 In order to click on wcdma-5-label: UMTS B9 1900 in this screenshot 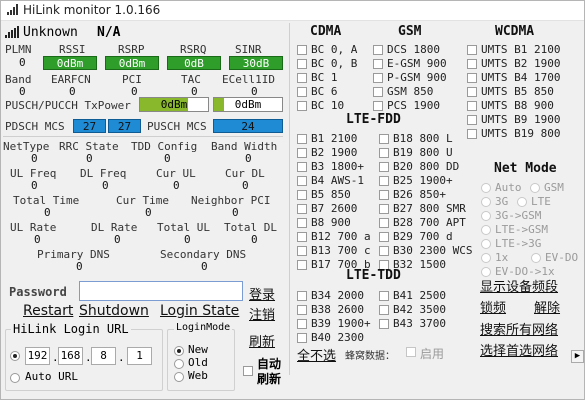, I will do `click(521, 119)`.